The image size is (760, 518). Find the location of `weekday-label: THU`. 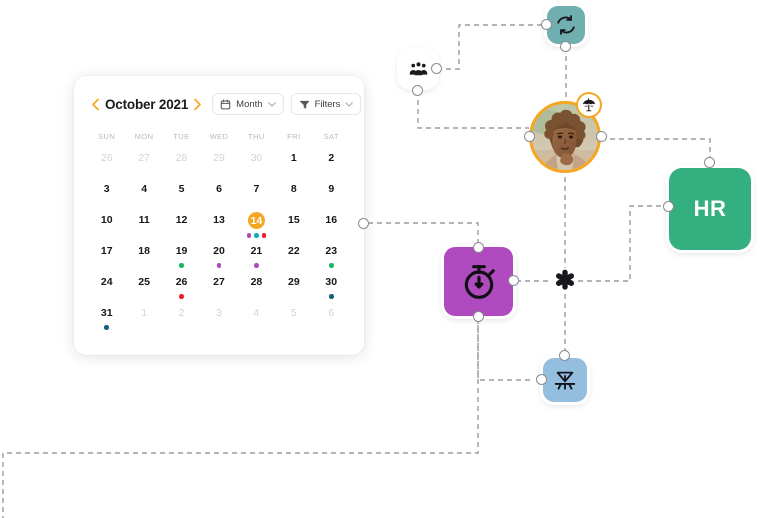

weekday-label: THU is located at coordinates (256, 136).